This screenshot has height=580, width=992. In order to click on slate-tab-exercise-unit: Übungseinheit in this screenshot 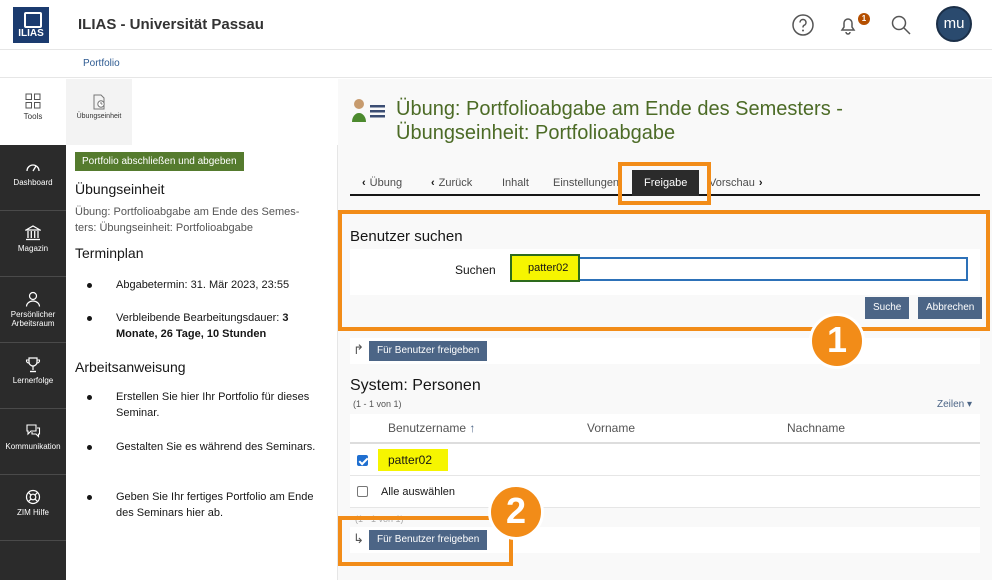, I will do `click(99, 112)`.